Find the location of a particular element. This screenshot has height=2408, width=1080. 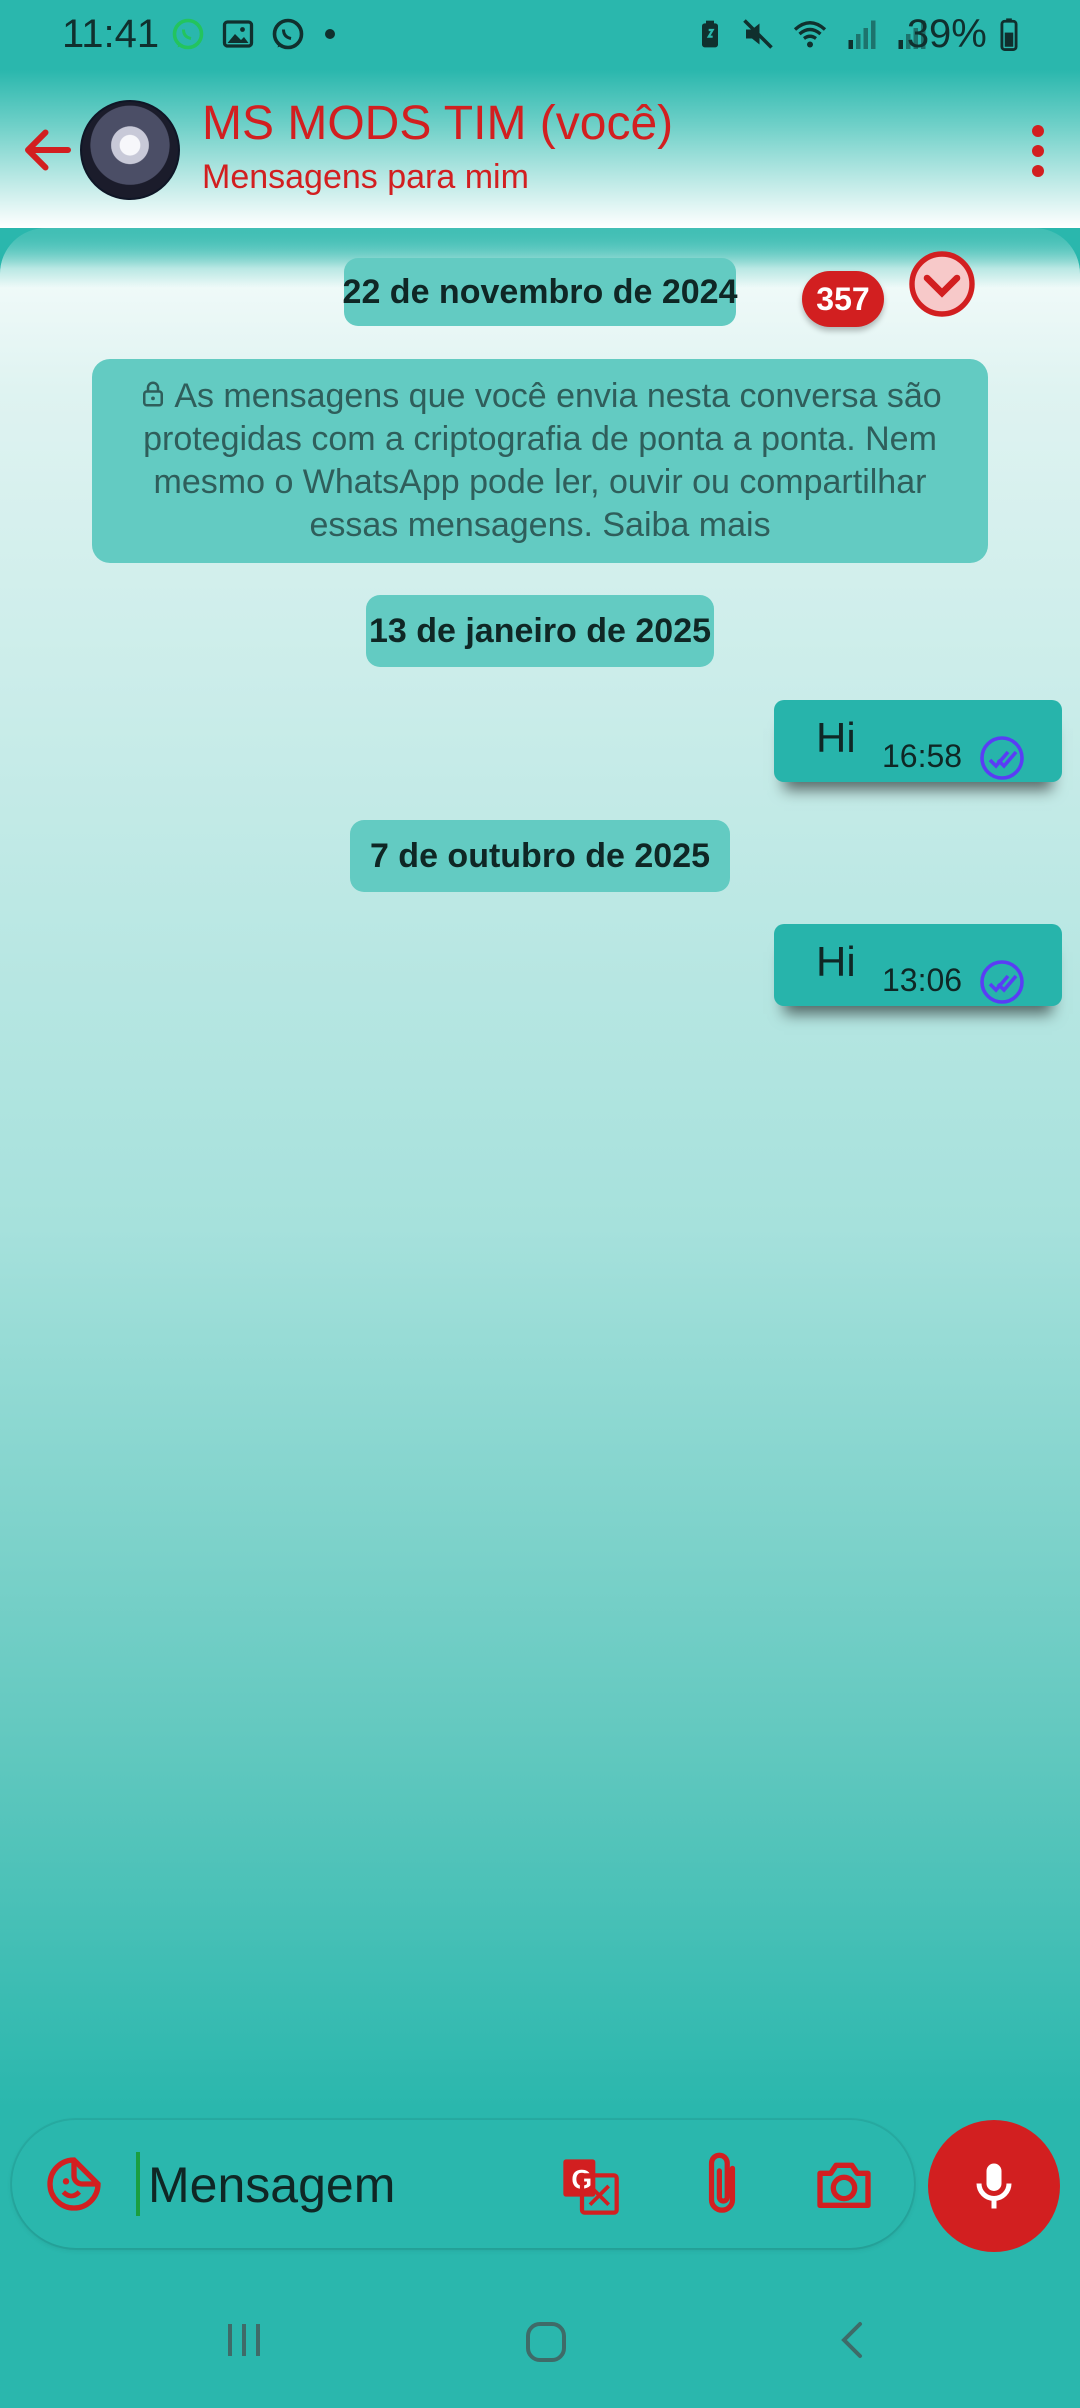

system-icons is located at coordinates (812, 34).